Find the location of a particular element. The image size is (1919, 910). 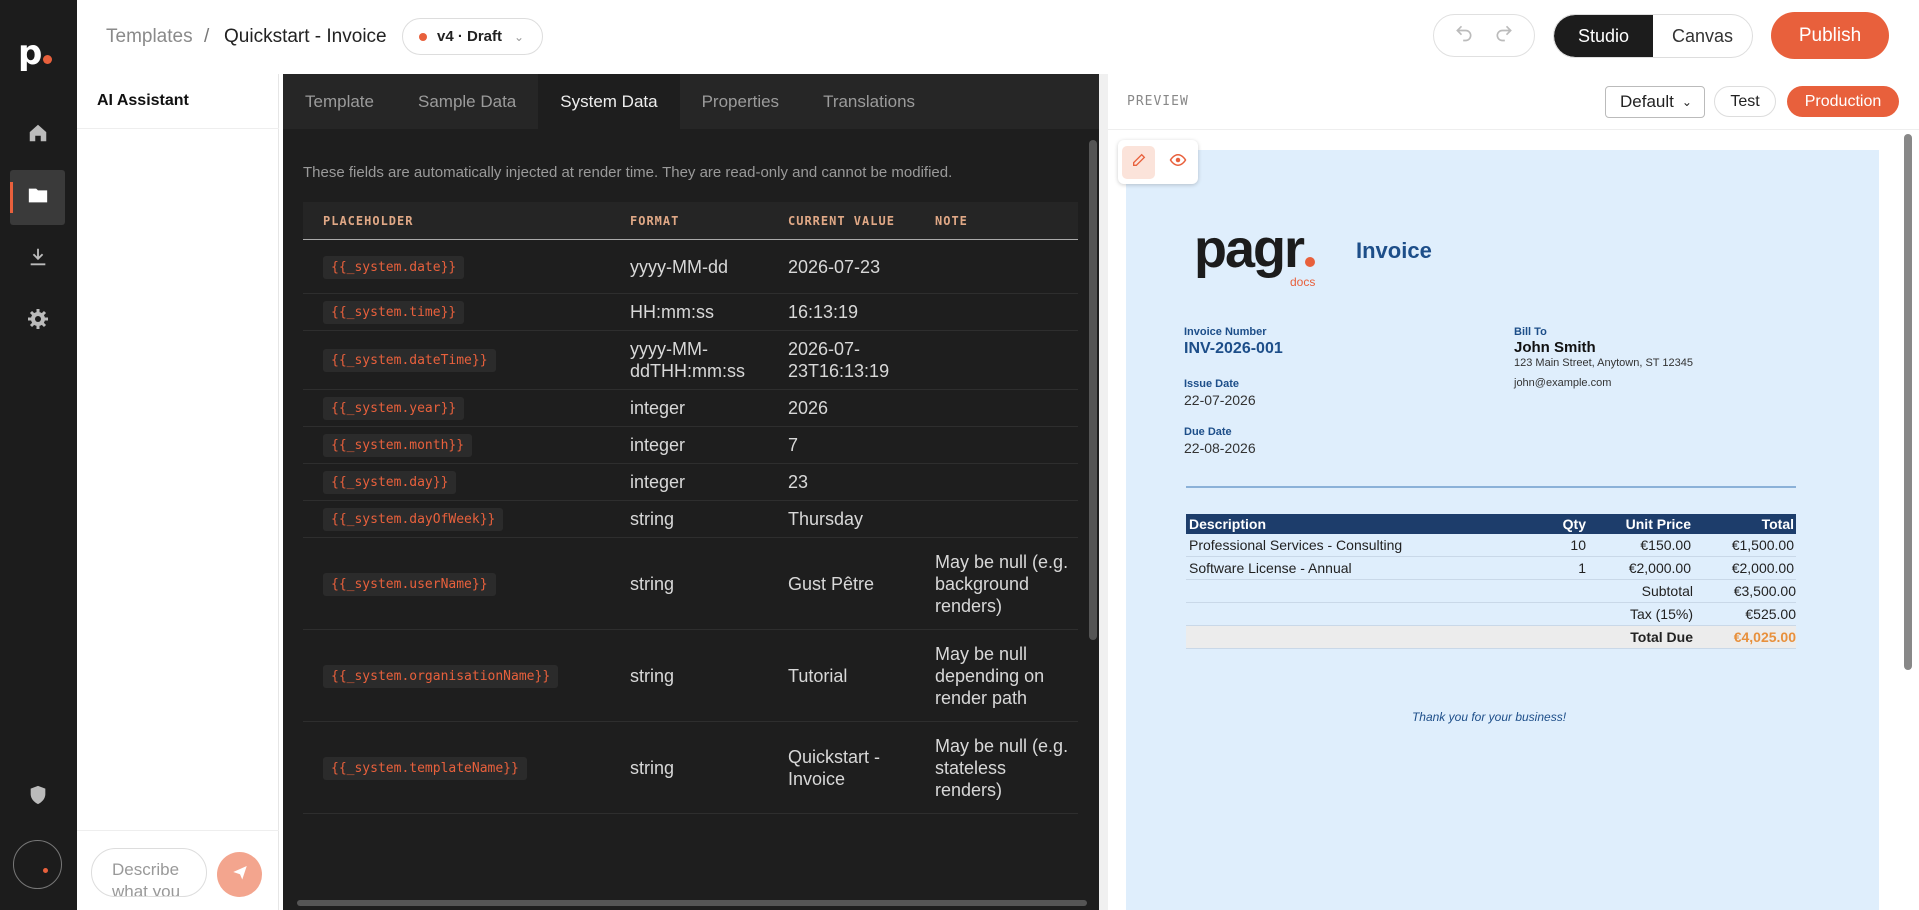

avatar is located at coordinates (37, 864).